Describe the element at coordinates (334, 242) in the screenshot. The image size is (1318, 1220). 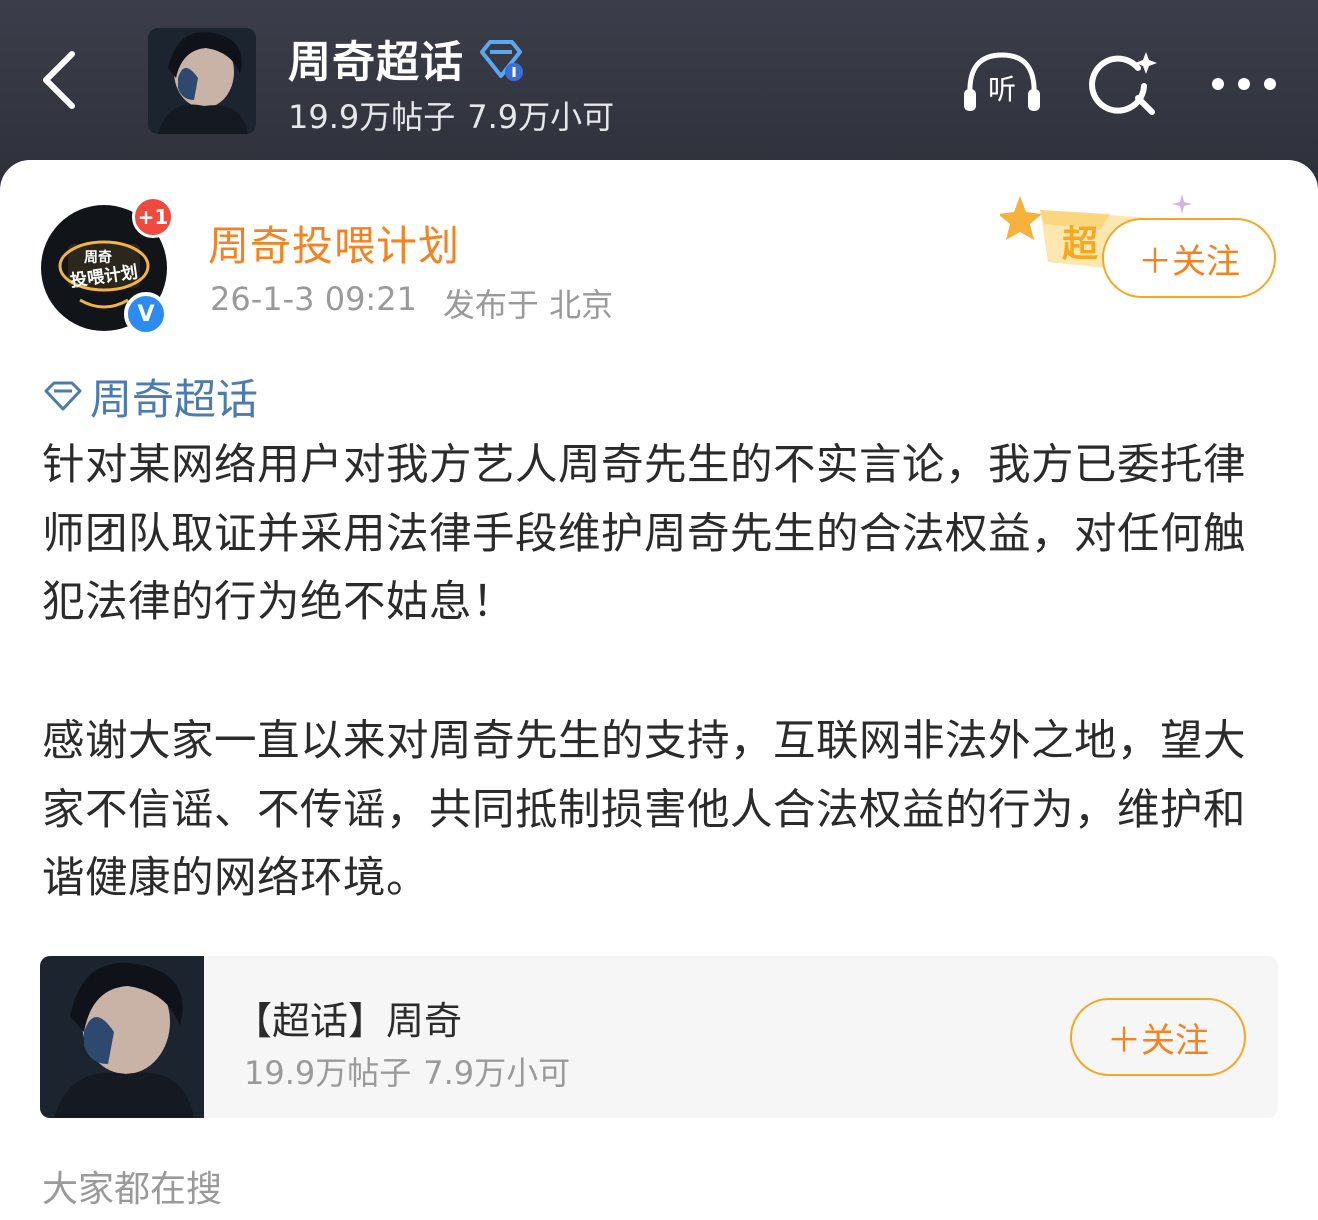
I see `author-name: 周奇投喂计划` at that location.